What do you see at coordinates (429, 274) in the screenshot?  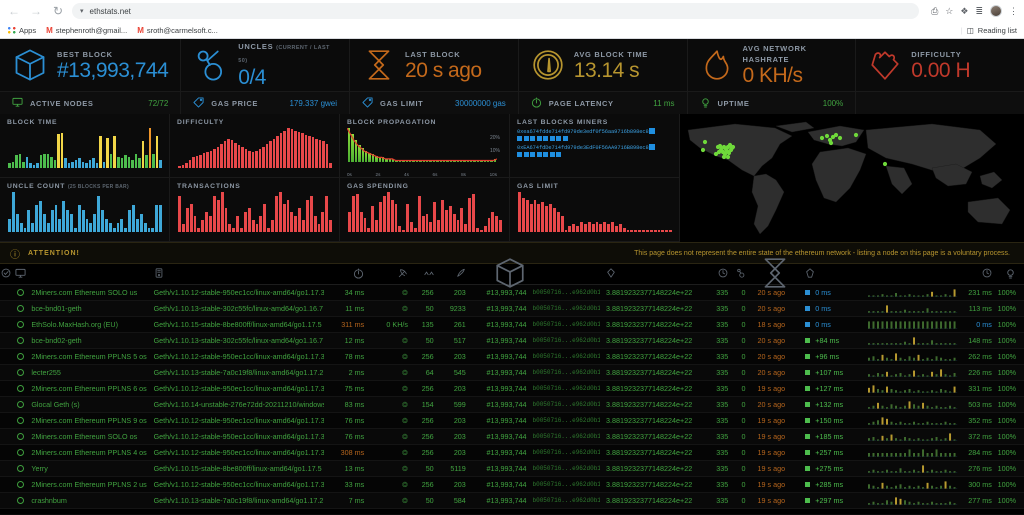 I see `peers-icon` at bounding box center [429, 274].